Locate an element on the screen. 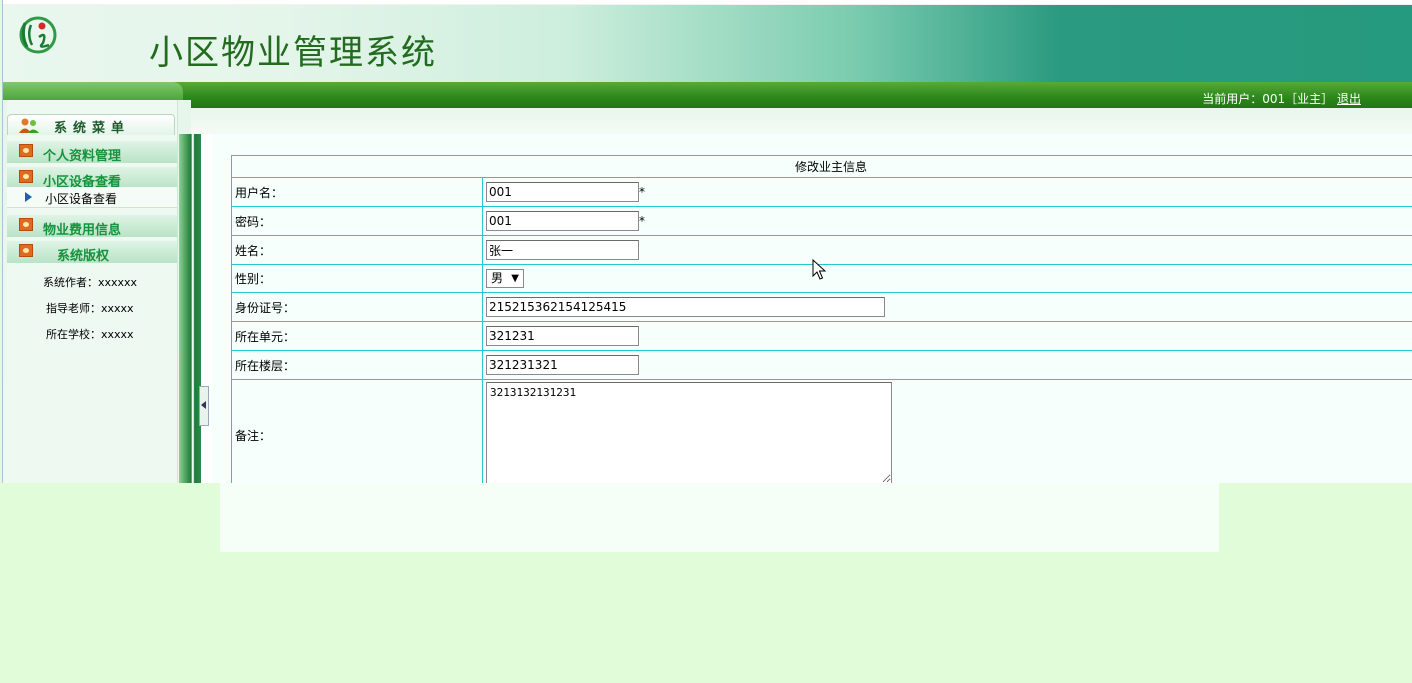  form-row: 身份证号： is located at coordinates (821, 307).